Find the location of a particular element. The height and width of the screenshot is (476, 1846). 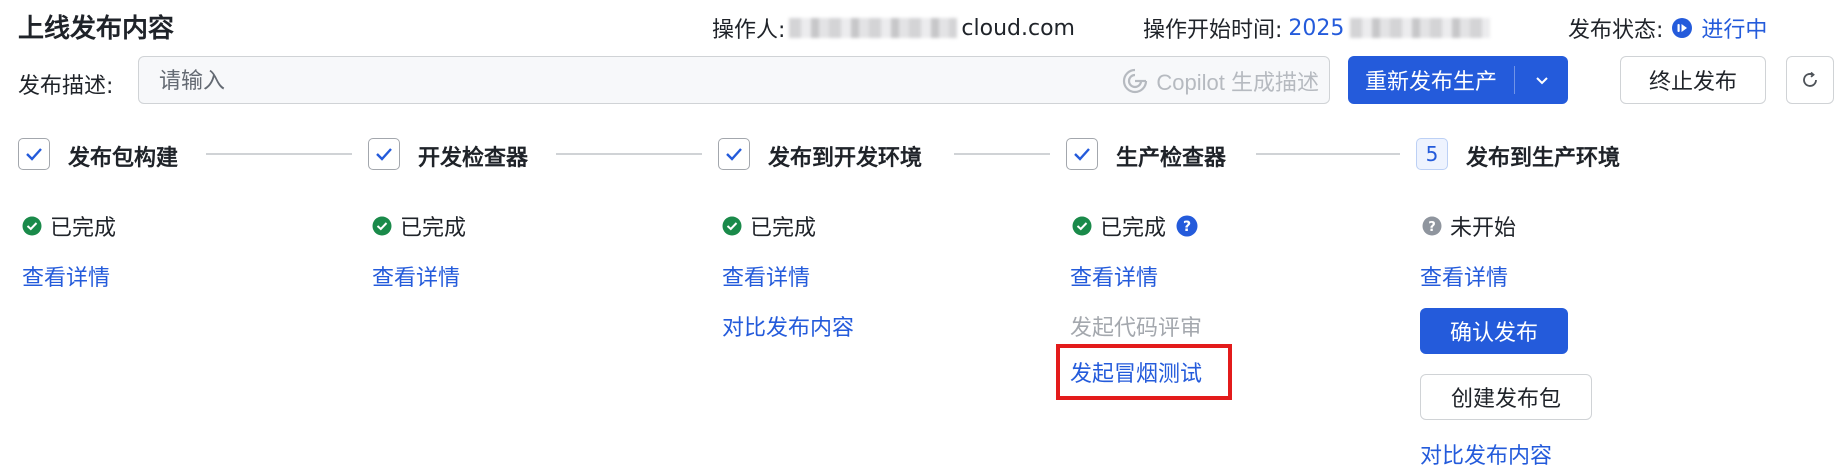

chevron-down-icon is located at coordinates (1542, 80).